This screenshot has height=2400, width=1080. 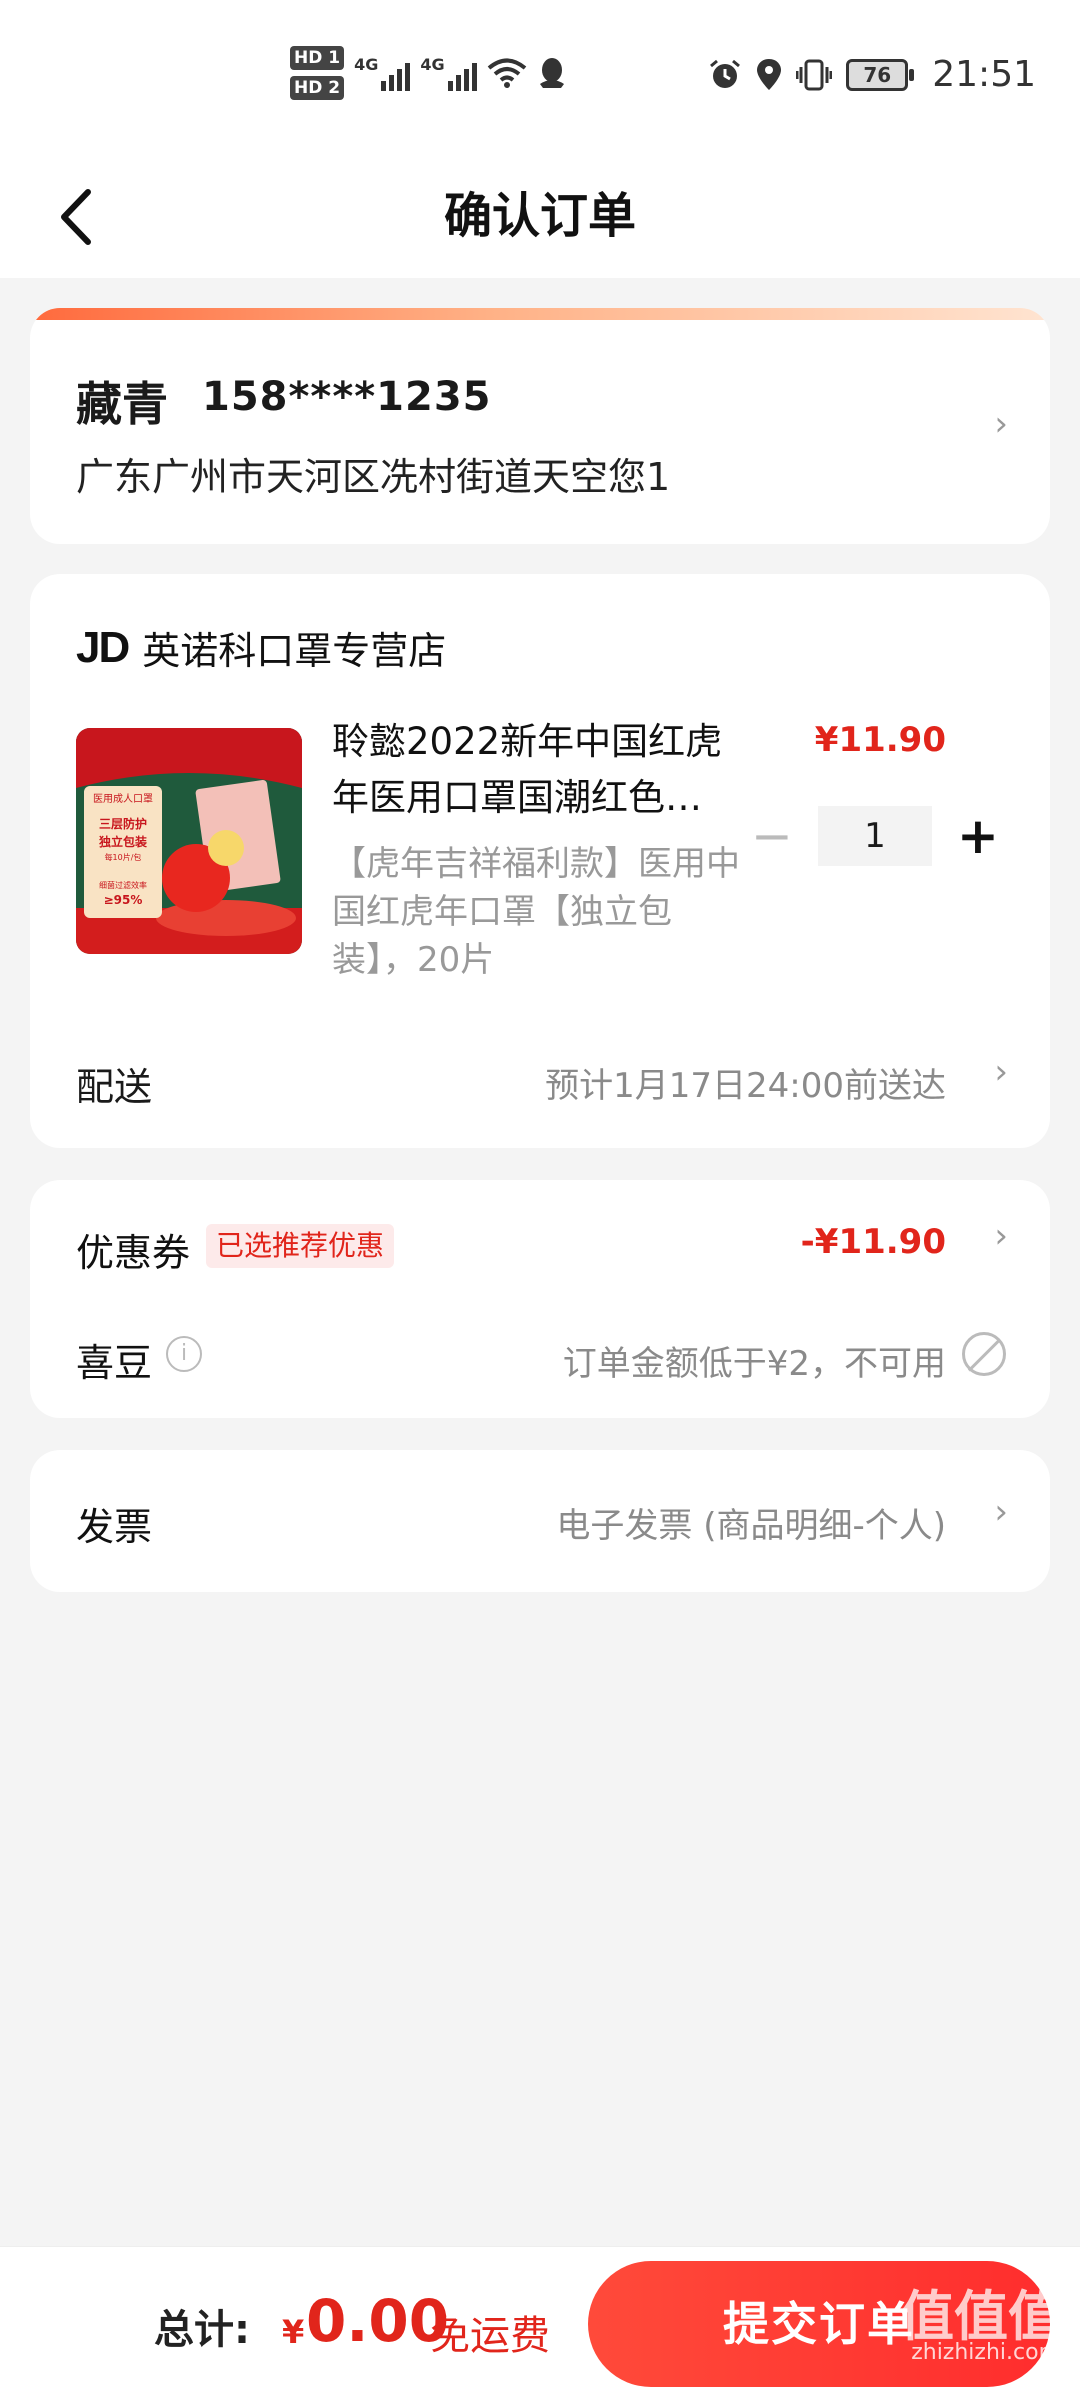 What do you see at coordinates (527, 741) in the screenshot?
I see `product-title-line1: 聆懿2022新年中国红虎` at bounding box center [527, 741].